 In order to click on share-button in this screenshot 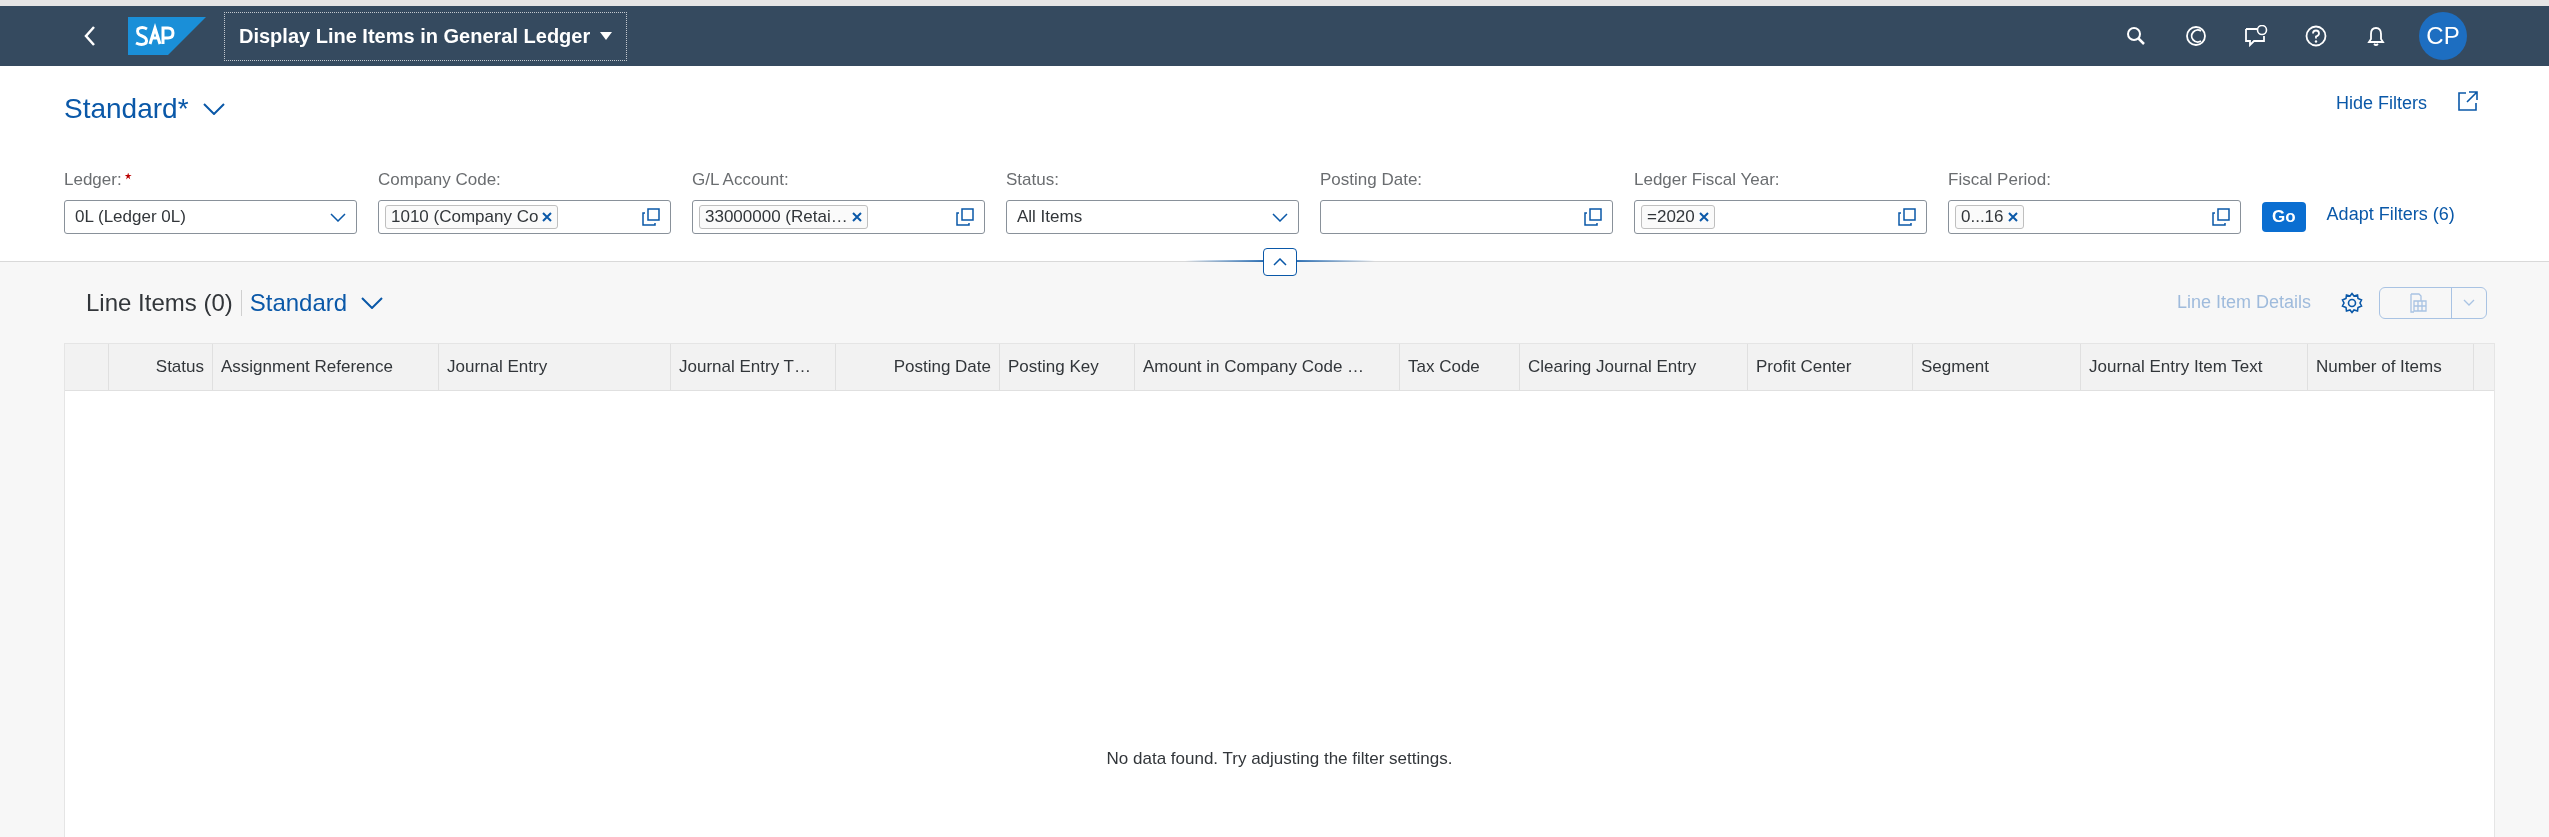, I will do `click(2468, 101)`.